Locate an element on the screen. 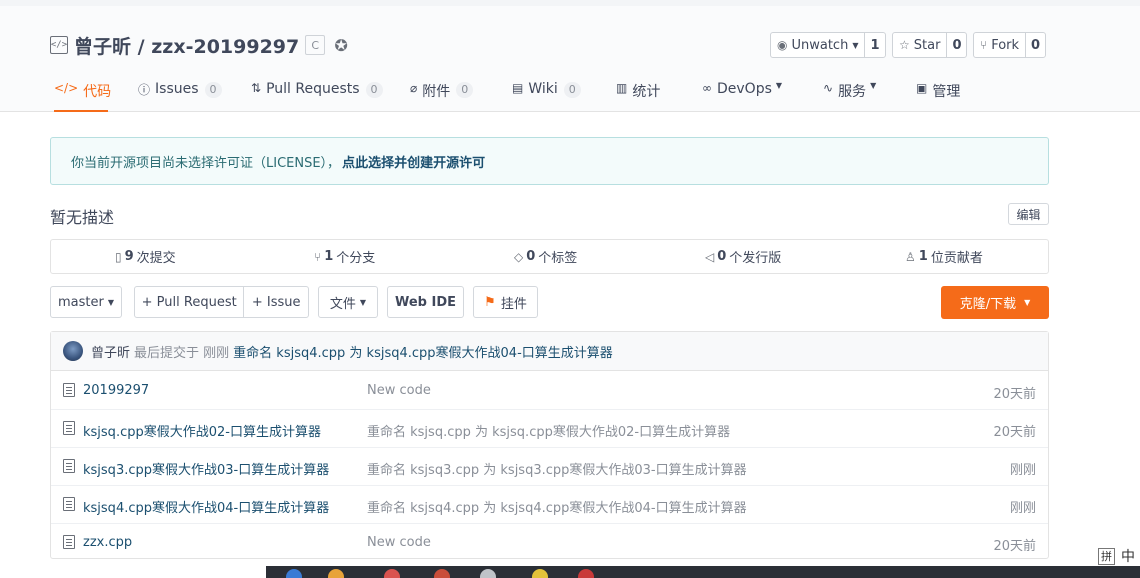 The height and width of the screenshot is (578, 1140). create-license-link: 点此选择并创建开源许可 is located at coordinates (413, 161).